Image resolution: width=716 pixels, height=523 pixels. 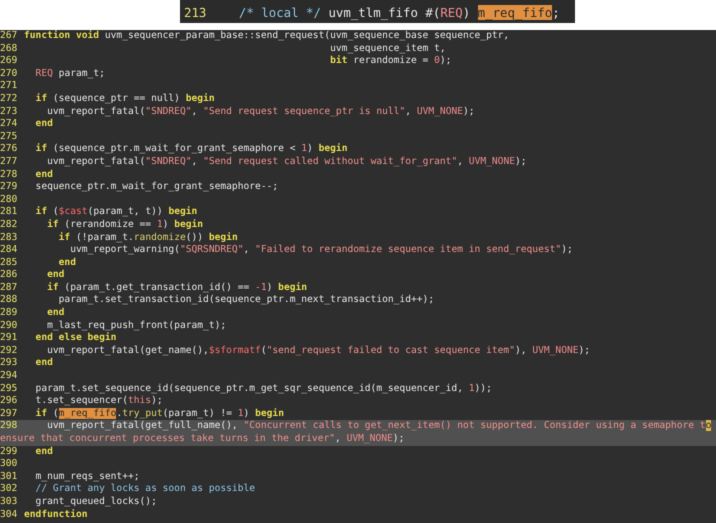 I want to click on code-line: if (sequence_ptr == null) begin, so click(x=124, y=99).